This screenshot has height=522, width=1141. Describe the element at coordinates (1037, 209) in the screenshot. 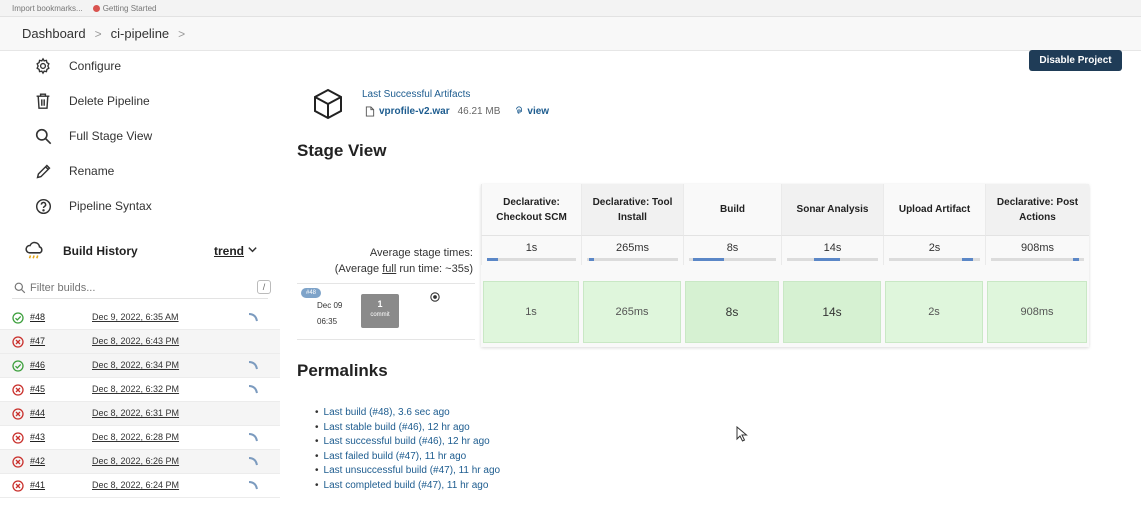

I see `stage-header: Declarative: Post Actions` at that location.